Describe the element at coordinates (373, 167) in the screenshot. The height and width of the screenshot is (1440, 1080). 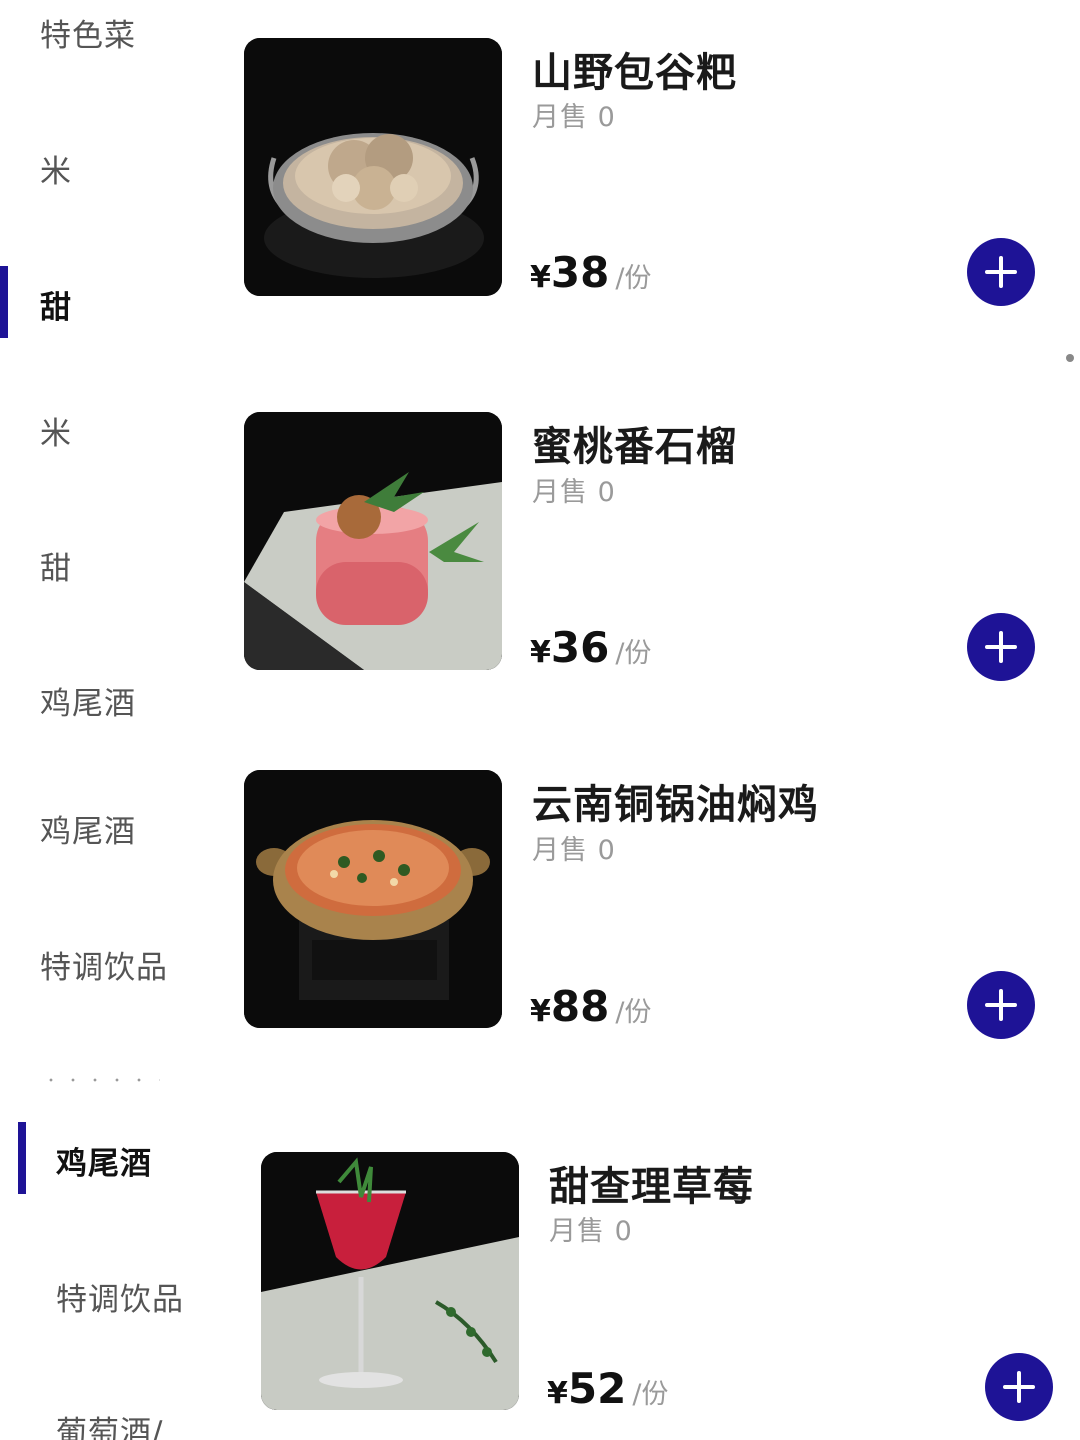
I see `corn-cake-bowl-icon` at that location.